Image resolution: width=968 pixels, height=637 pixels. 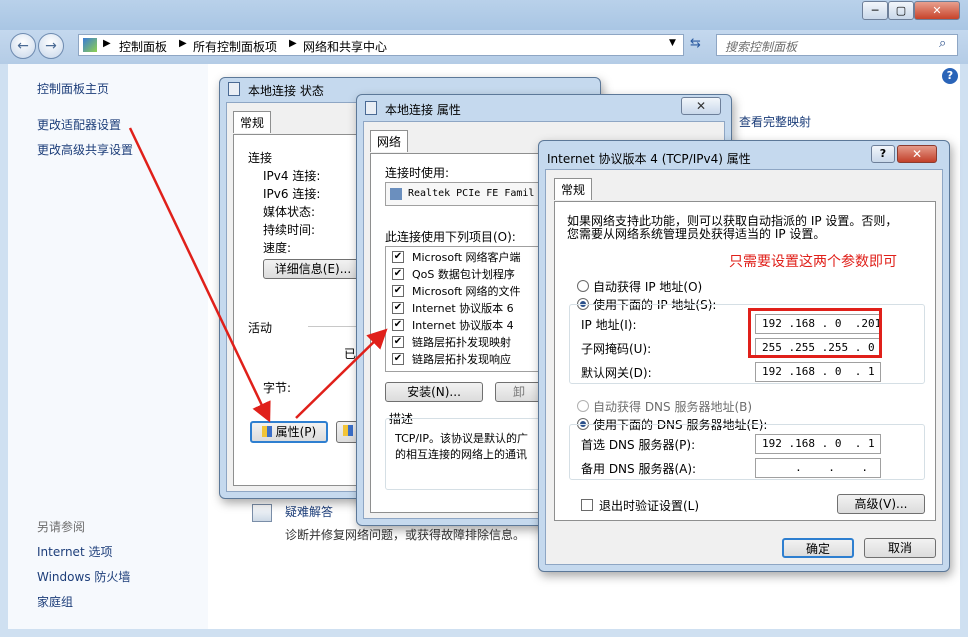 What do you see at coordinates (341, 373) in the screenshot?
I see `arrow-to-ipv4-item` at bounding box center [341, 373].